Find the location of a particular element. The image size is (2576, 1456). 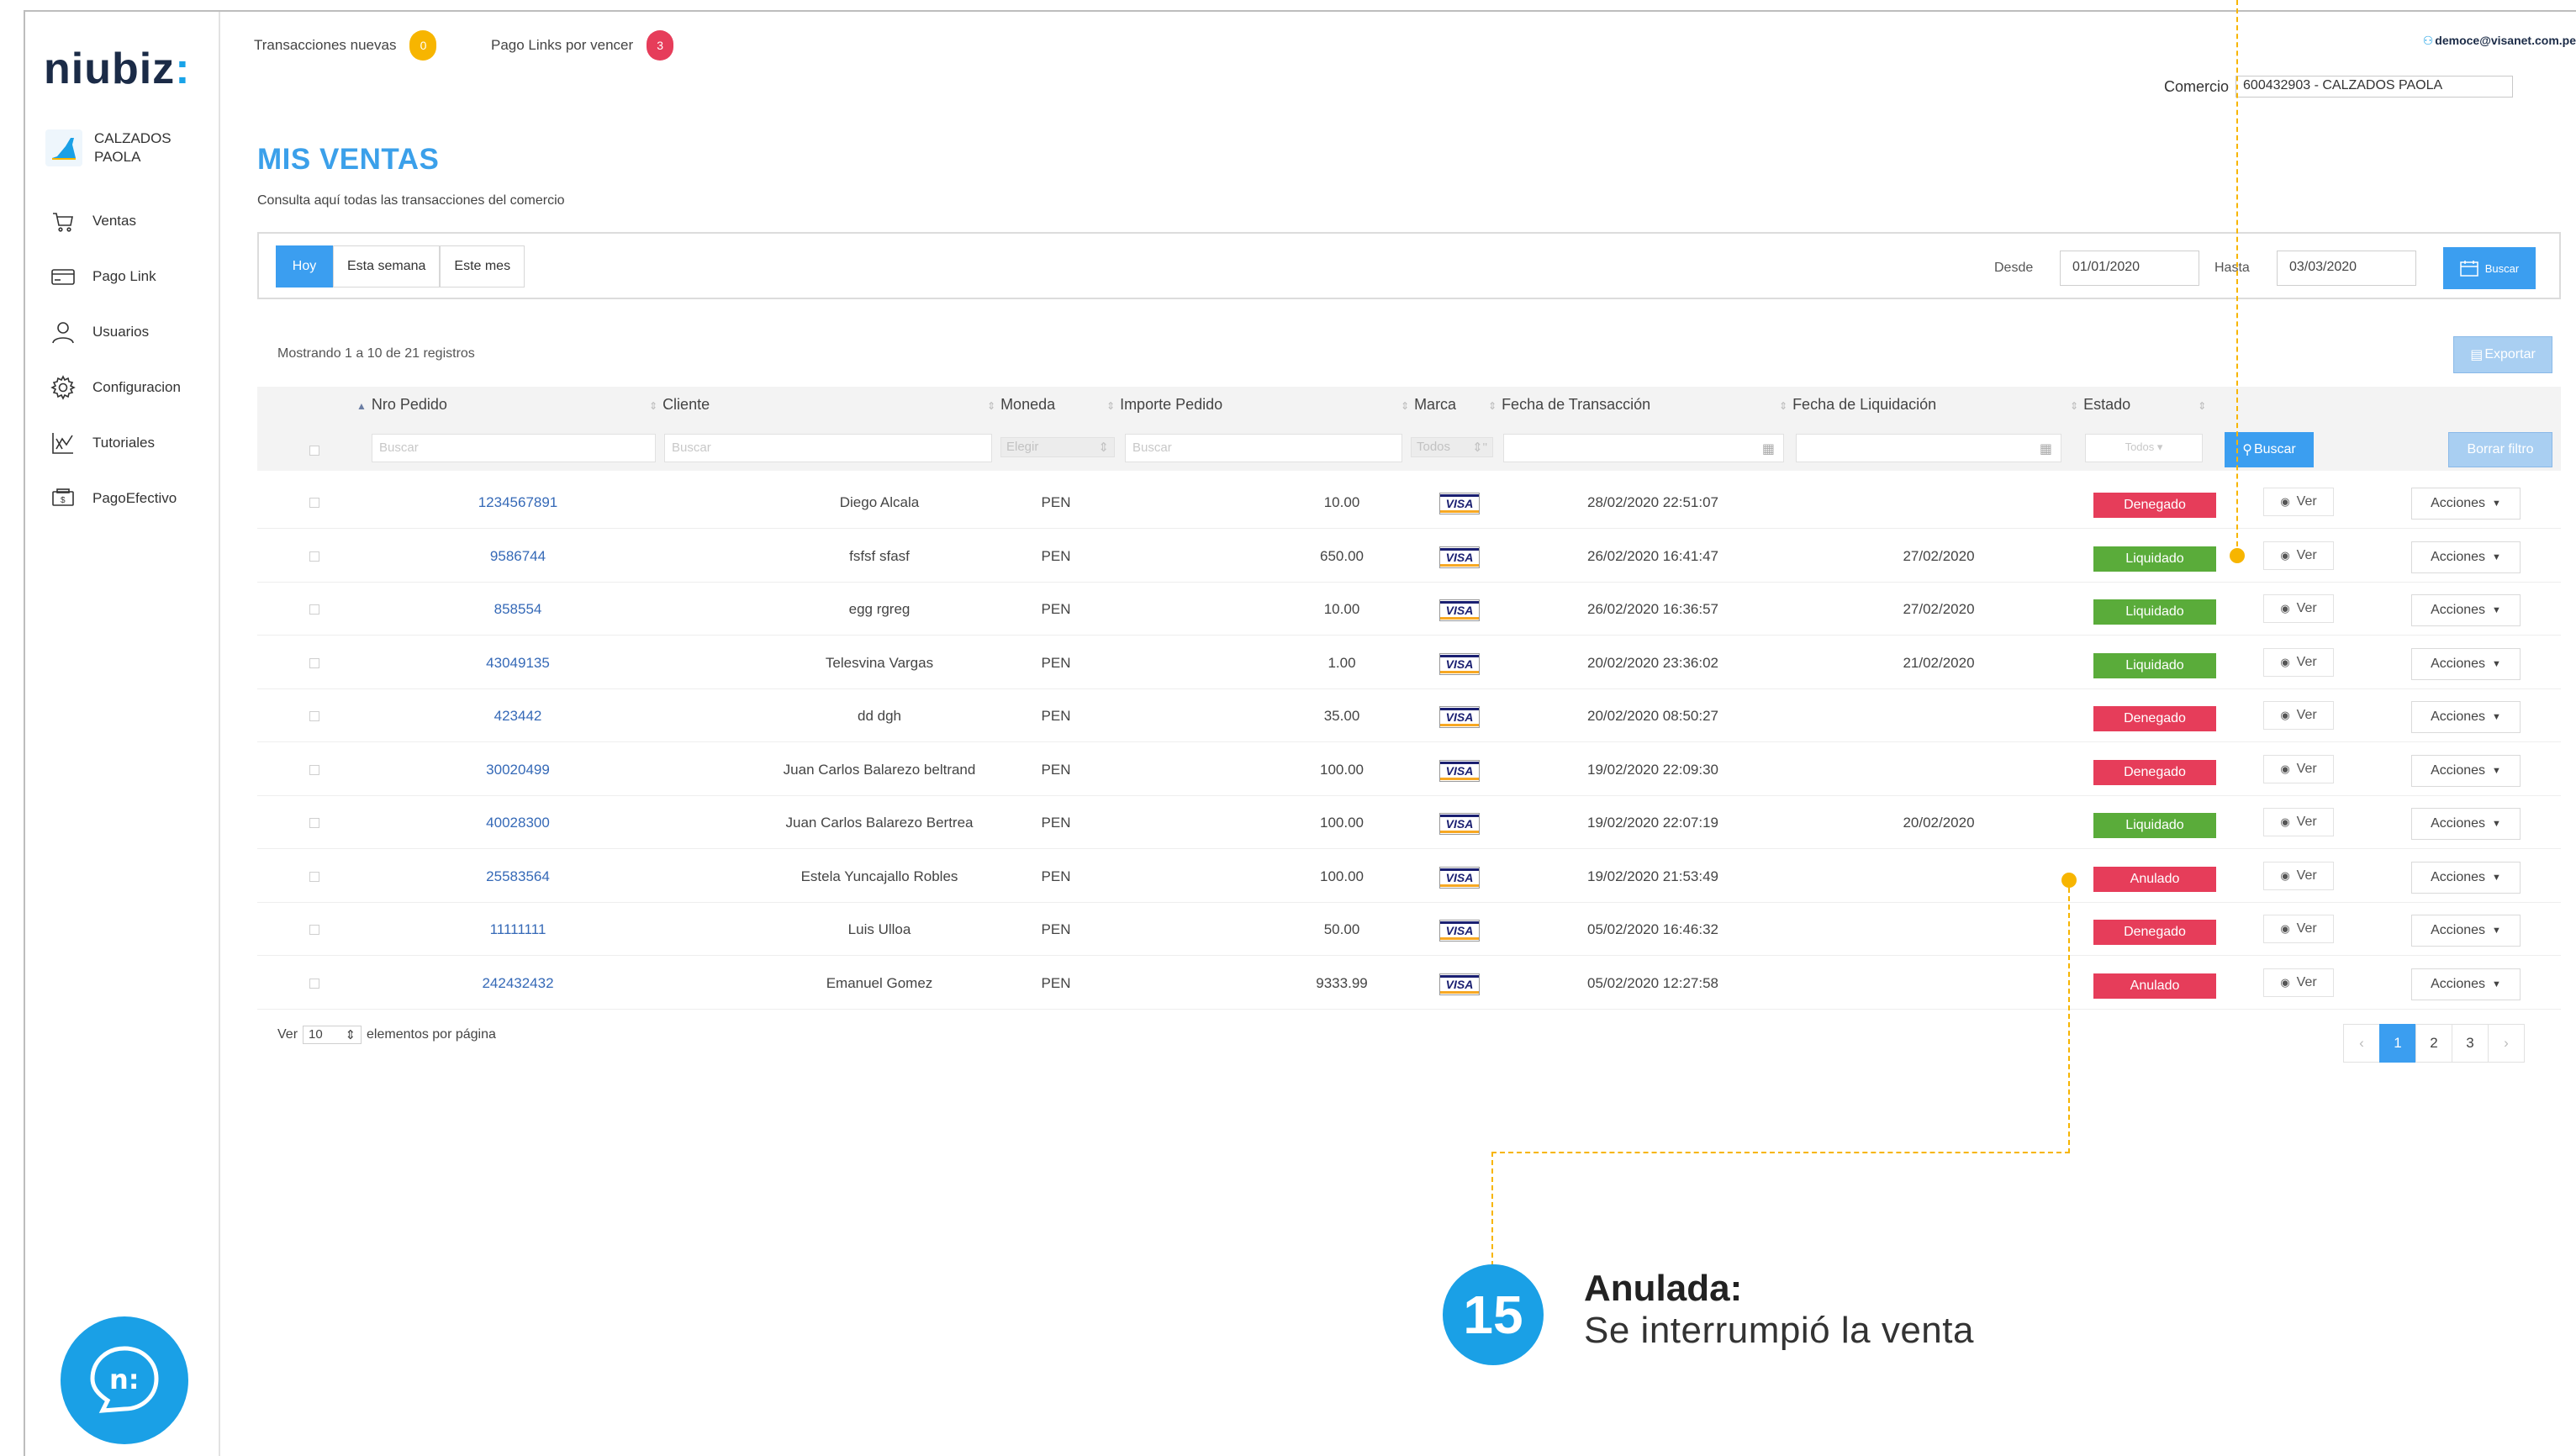

actions-label: Acciones is located at coordinates (2458, 930).